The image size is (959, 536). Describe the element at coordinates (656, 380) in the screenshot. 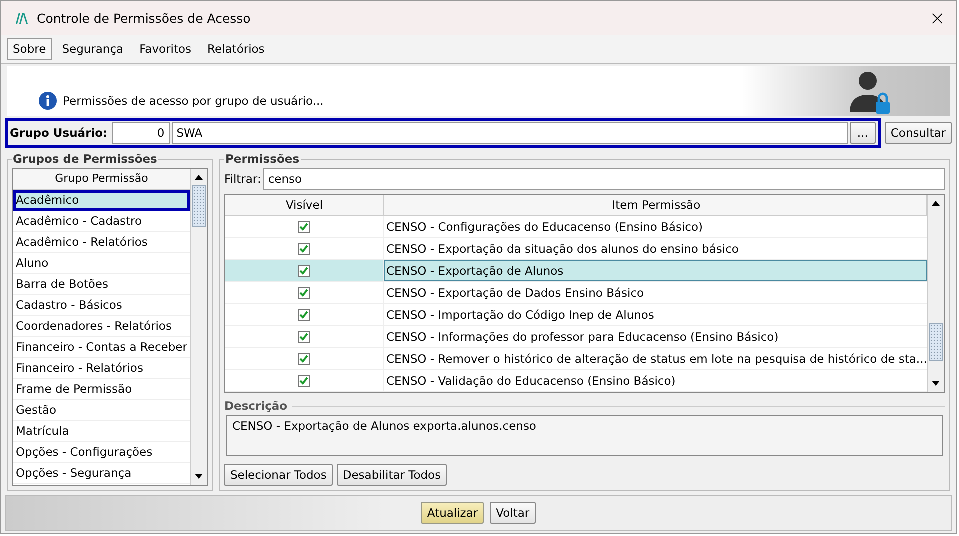

I see `table-cell: CENSO - Validação do Educacenso (Ensino Básico)` at that location.